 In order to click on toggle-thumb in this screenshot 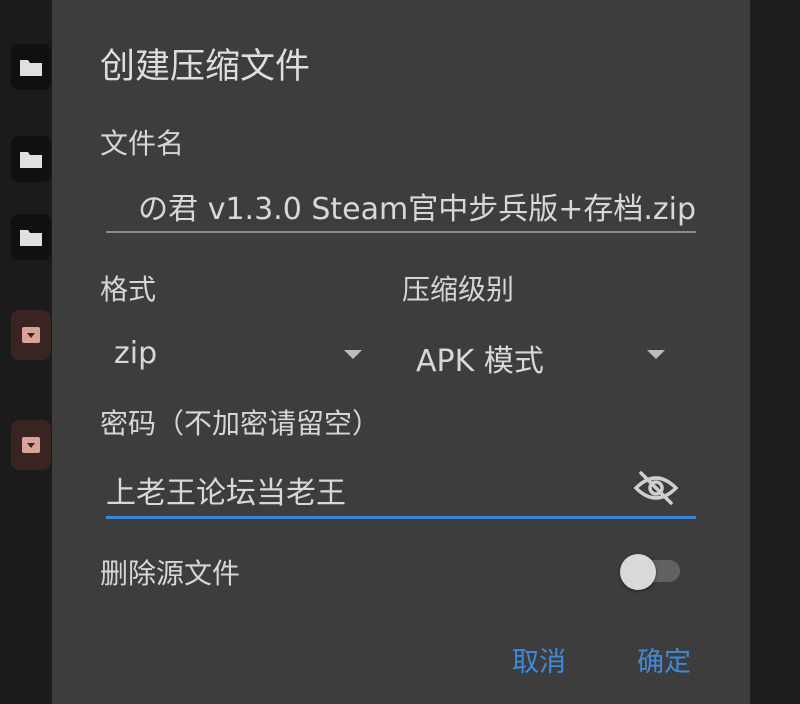, I will do `click(638, 572)`.